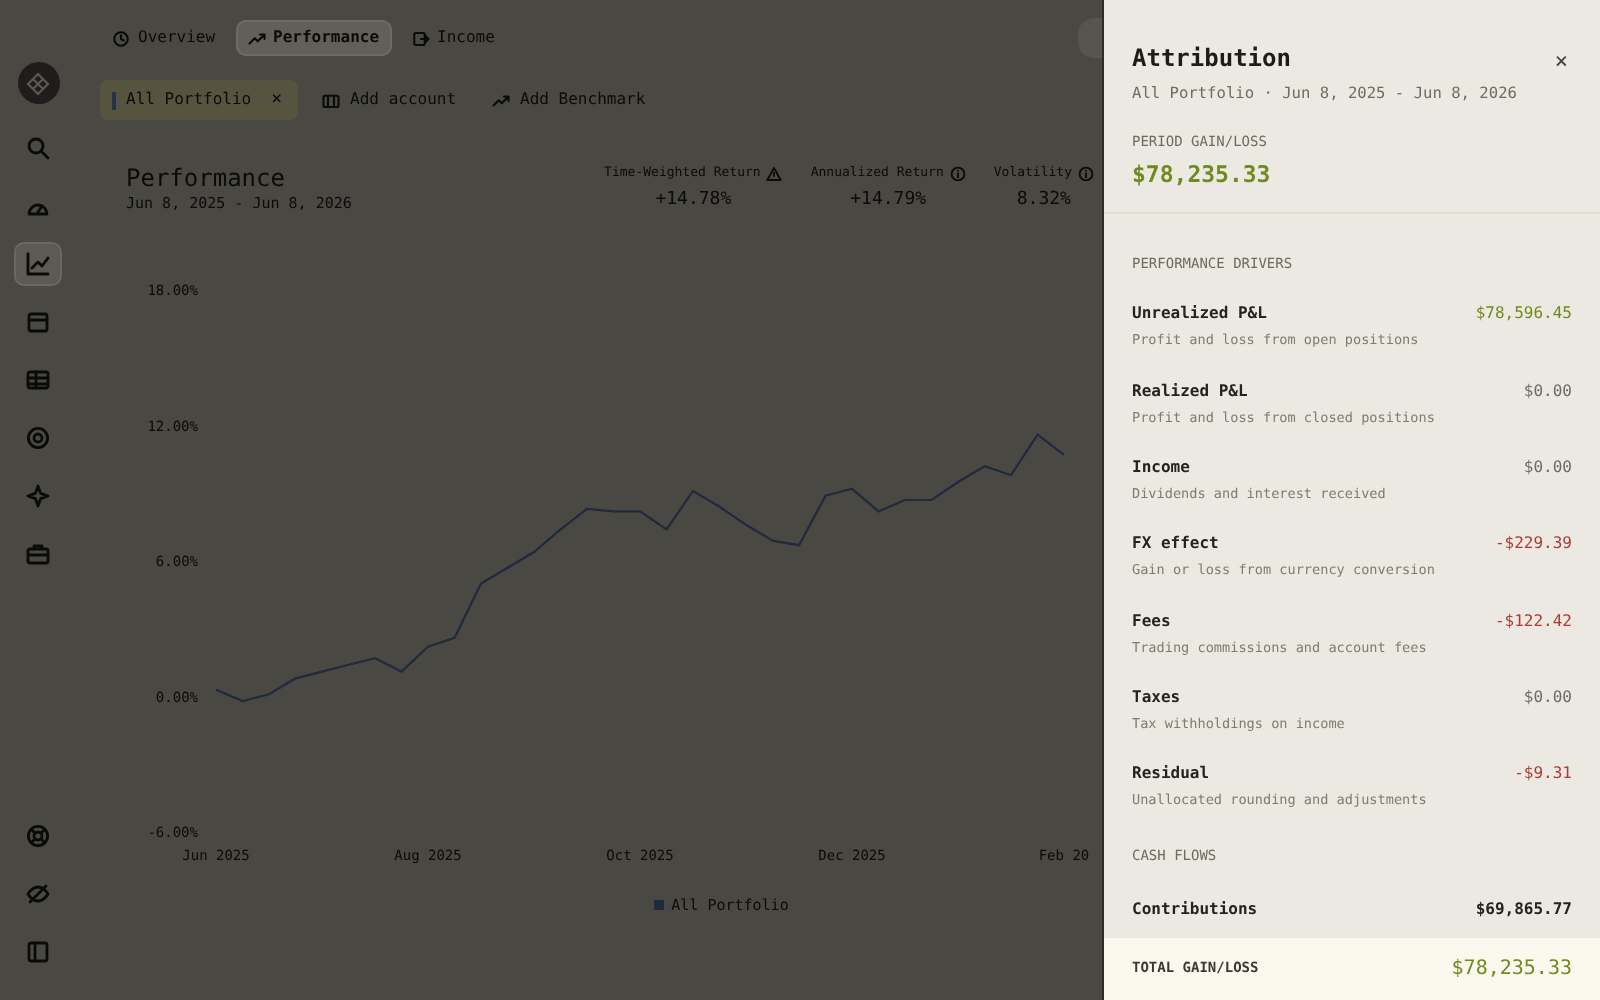  What do you see at coordinates (1152, 621) in the screenshot?
I see `driver-name: Fees` at bounding box center [1152, 621].